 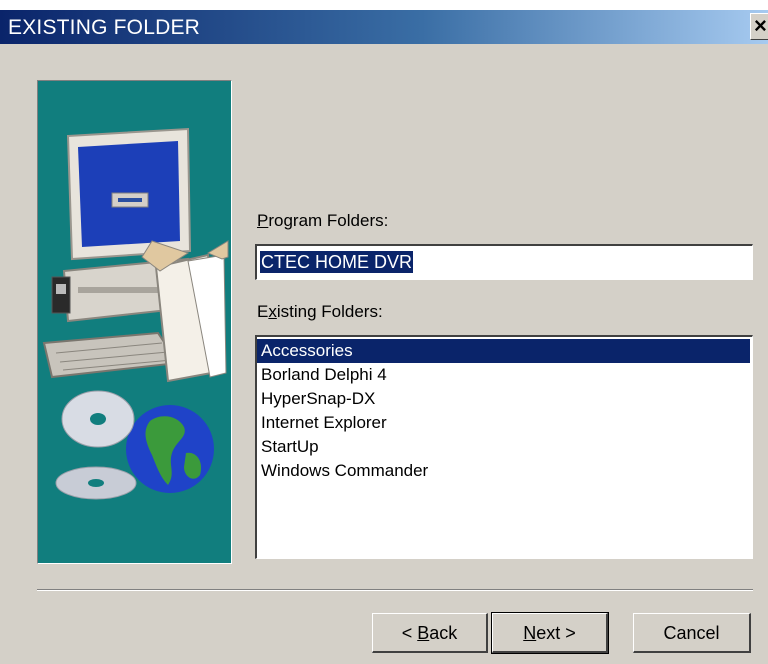 What do you see at coordinates (323, 220) in the screenshot?
I see `program-folders-label: Program Folders:` at bounding box center [323, 220].